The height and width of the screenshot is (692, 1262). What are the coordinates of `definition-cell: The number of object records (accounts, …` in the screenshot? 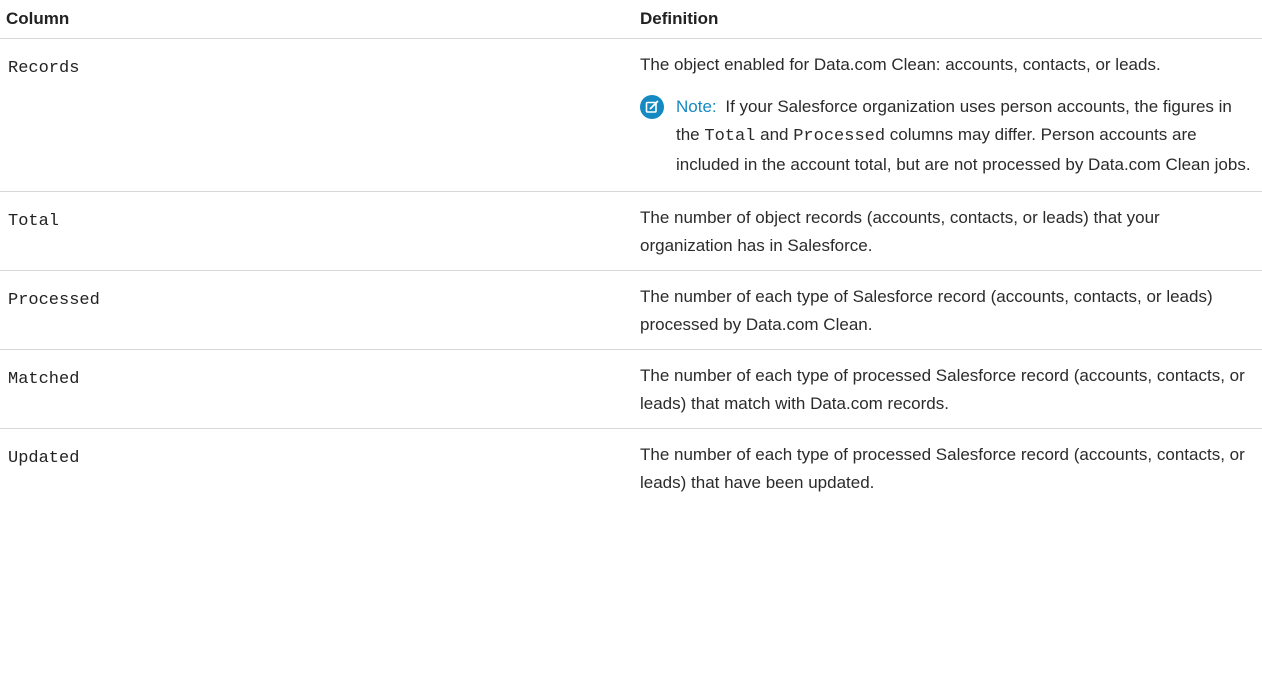 It's located at (949, 231).